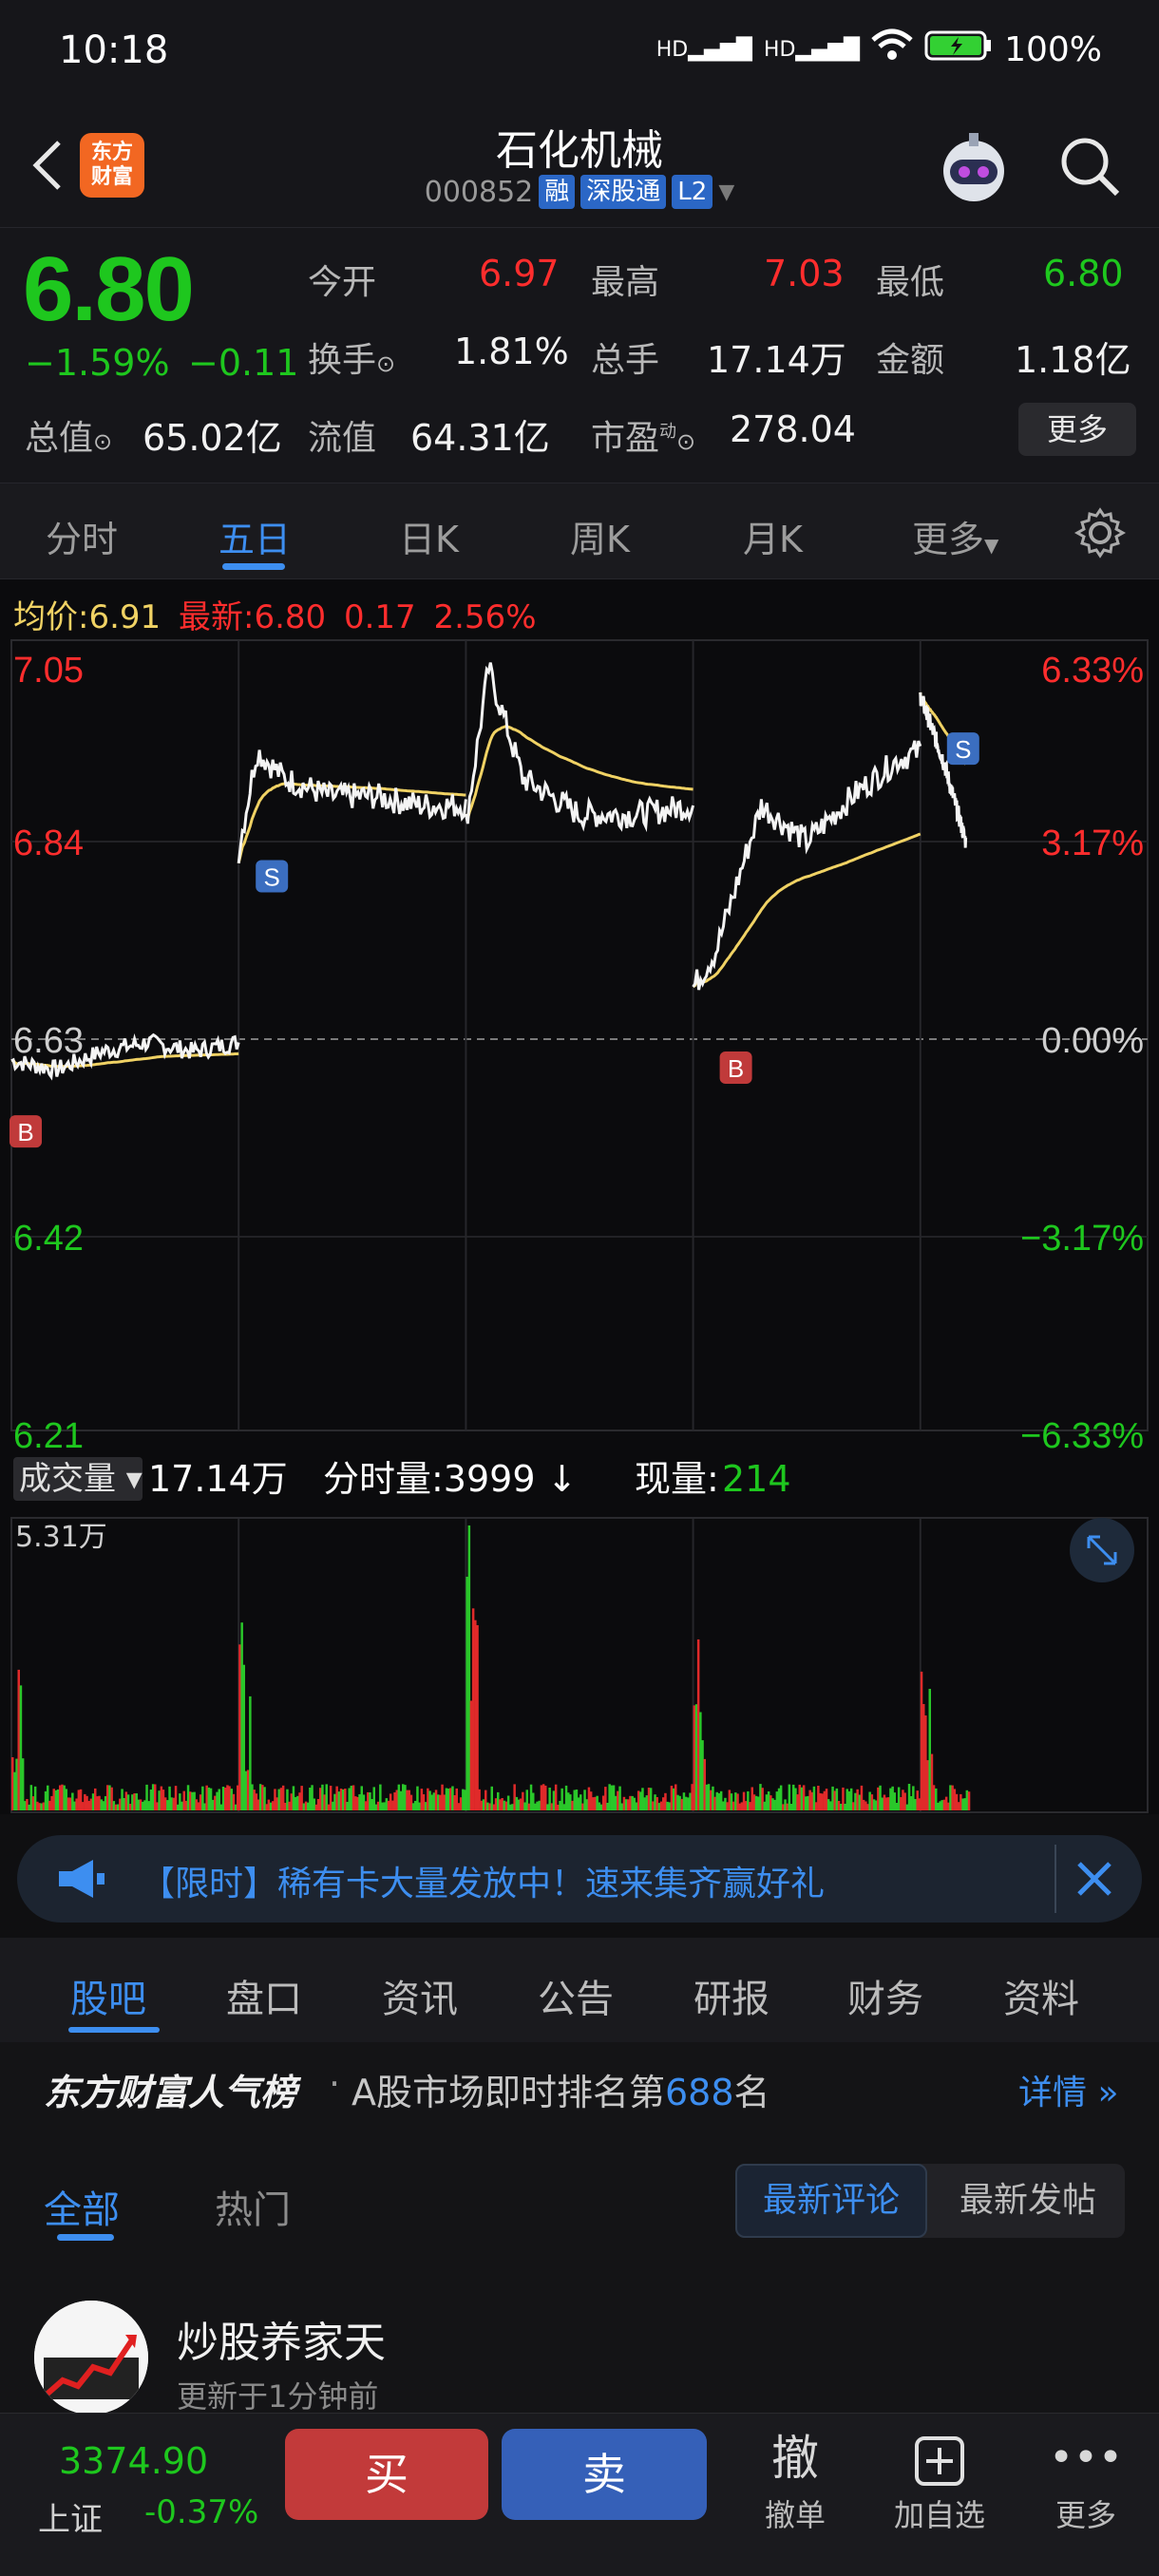  Describe the element at coordinates (576, 1995) in the screenshot. I see `tab-announcements: 公告` at that location.